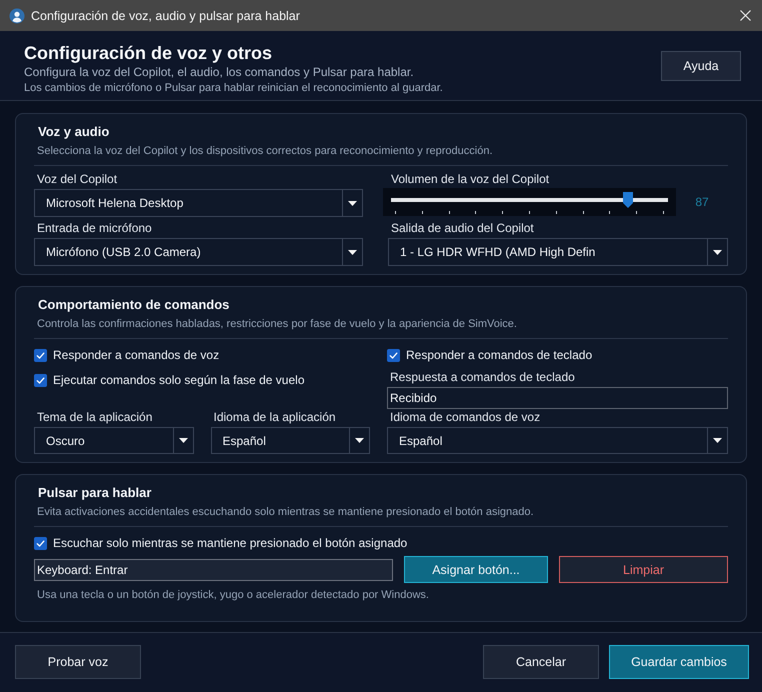  I want to click on checkbox-label: Escuchar solo mientras se mantiene presionado el botón asignado, so click(230, 543).